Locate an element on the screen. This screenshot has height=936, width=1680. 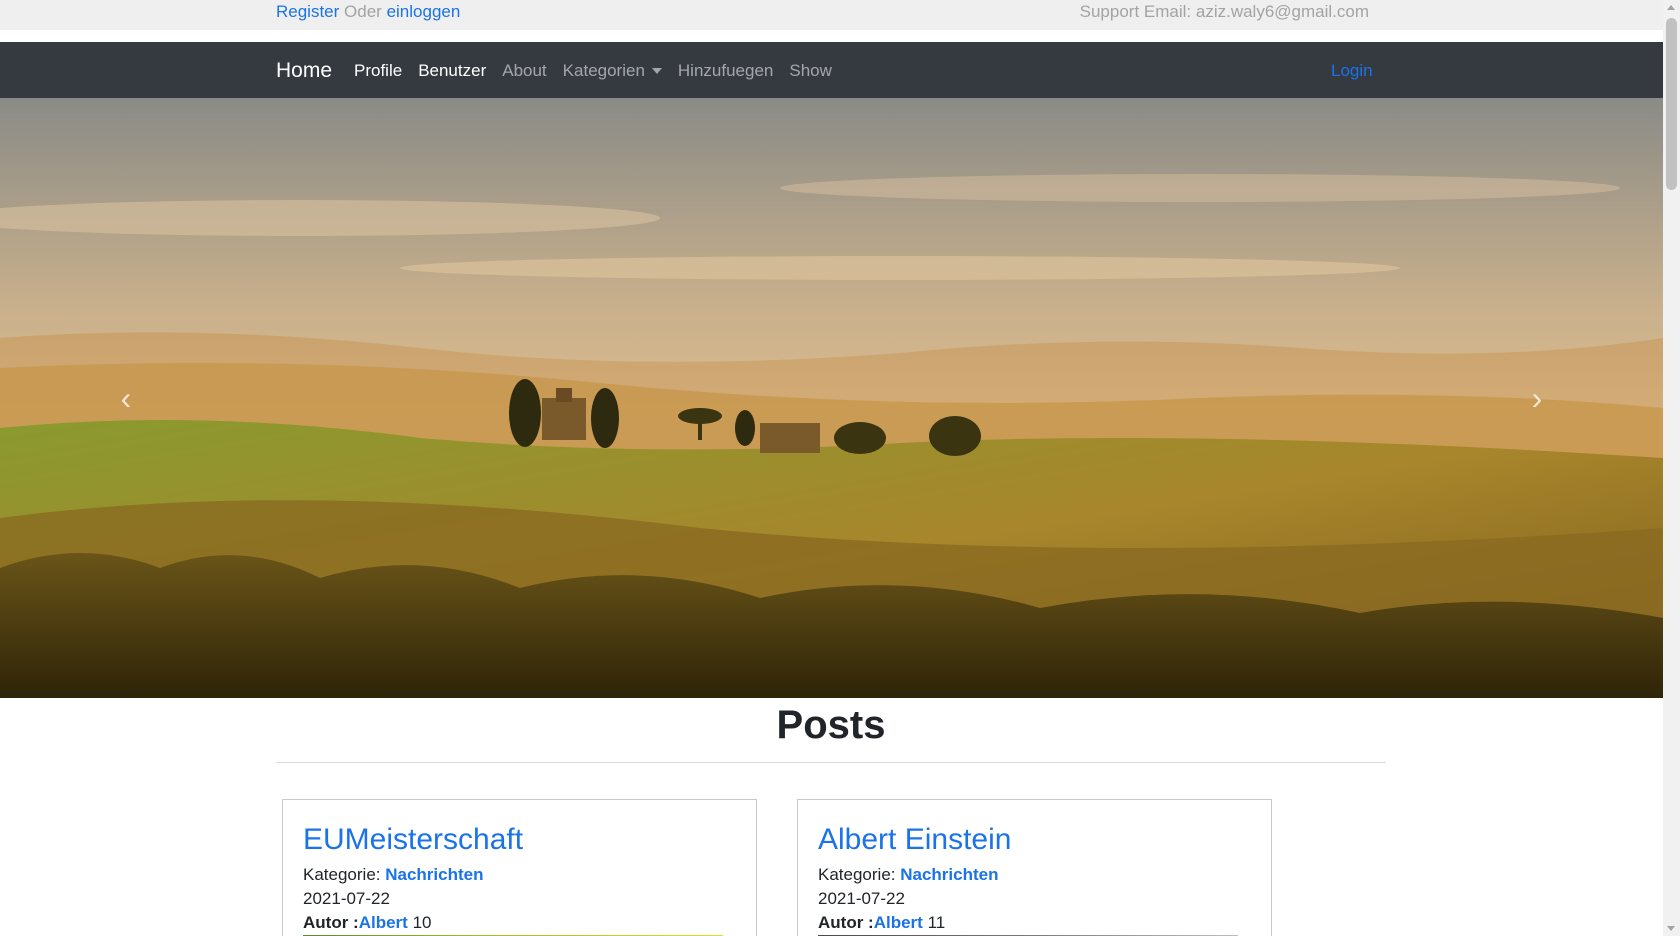
chevron-right-icon: › is located at coordinates (1537, 398).